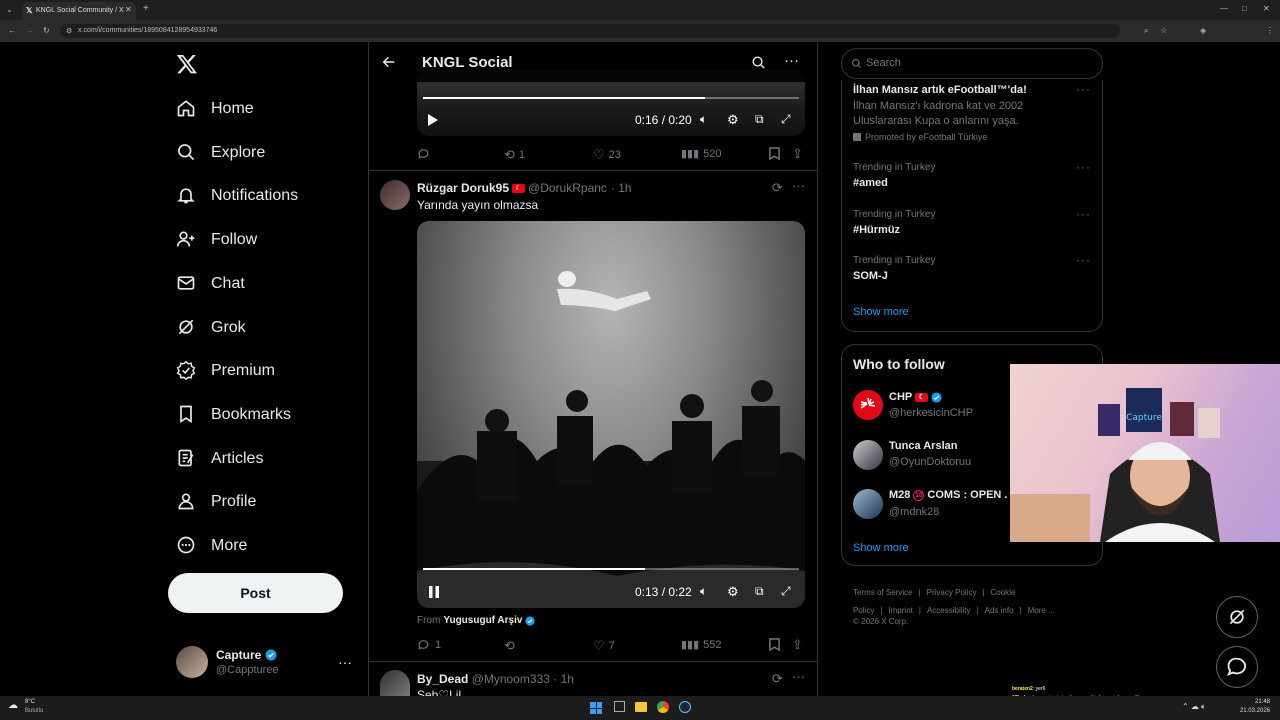 The width and height of the screenshot is (1280, 720). What do you see at coordinates (187, 64) in the screenshot?
I see `x-logo-icon` at bounding box center [187, 64].